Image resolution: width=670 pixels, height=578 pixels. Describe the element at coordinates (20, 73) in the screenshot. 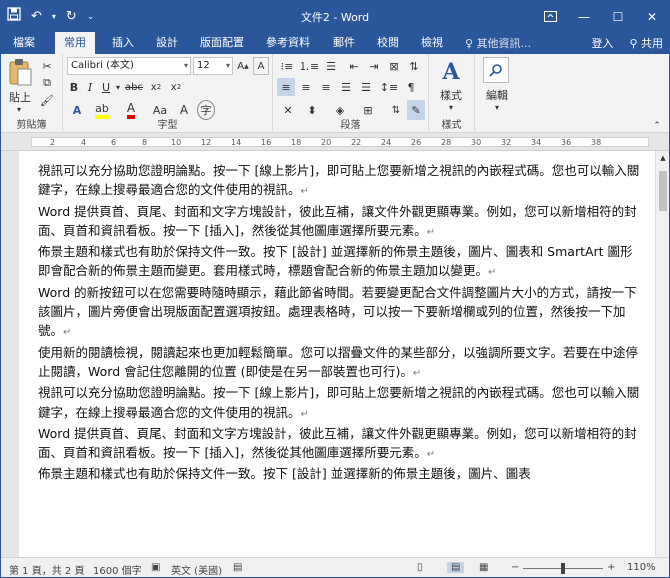

I see `paste-icon` at that location.